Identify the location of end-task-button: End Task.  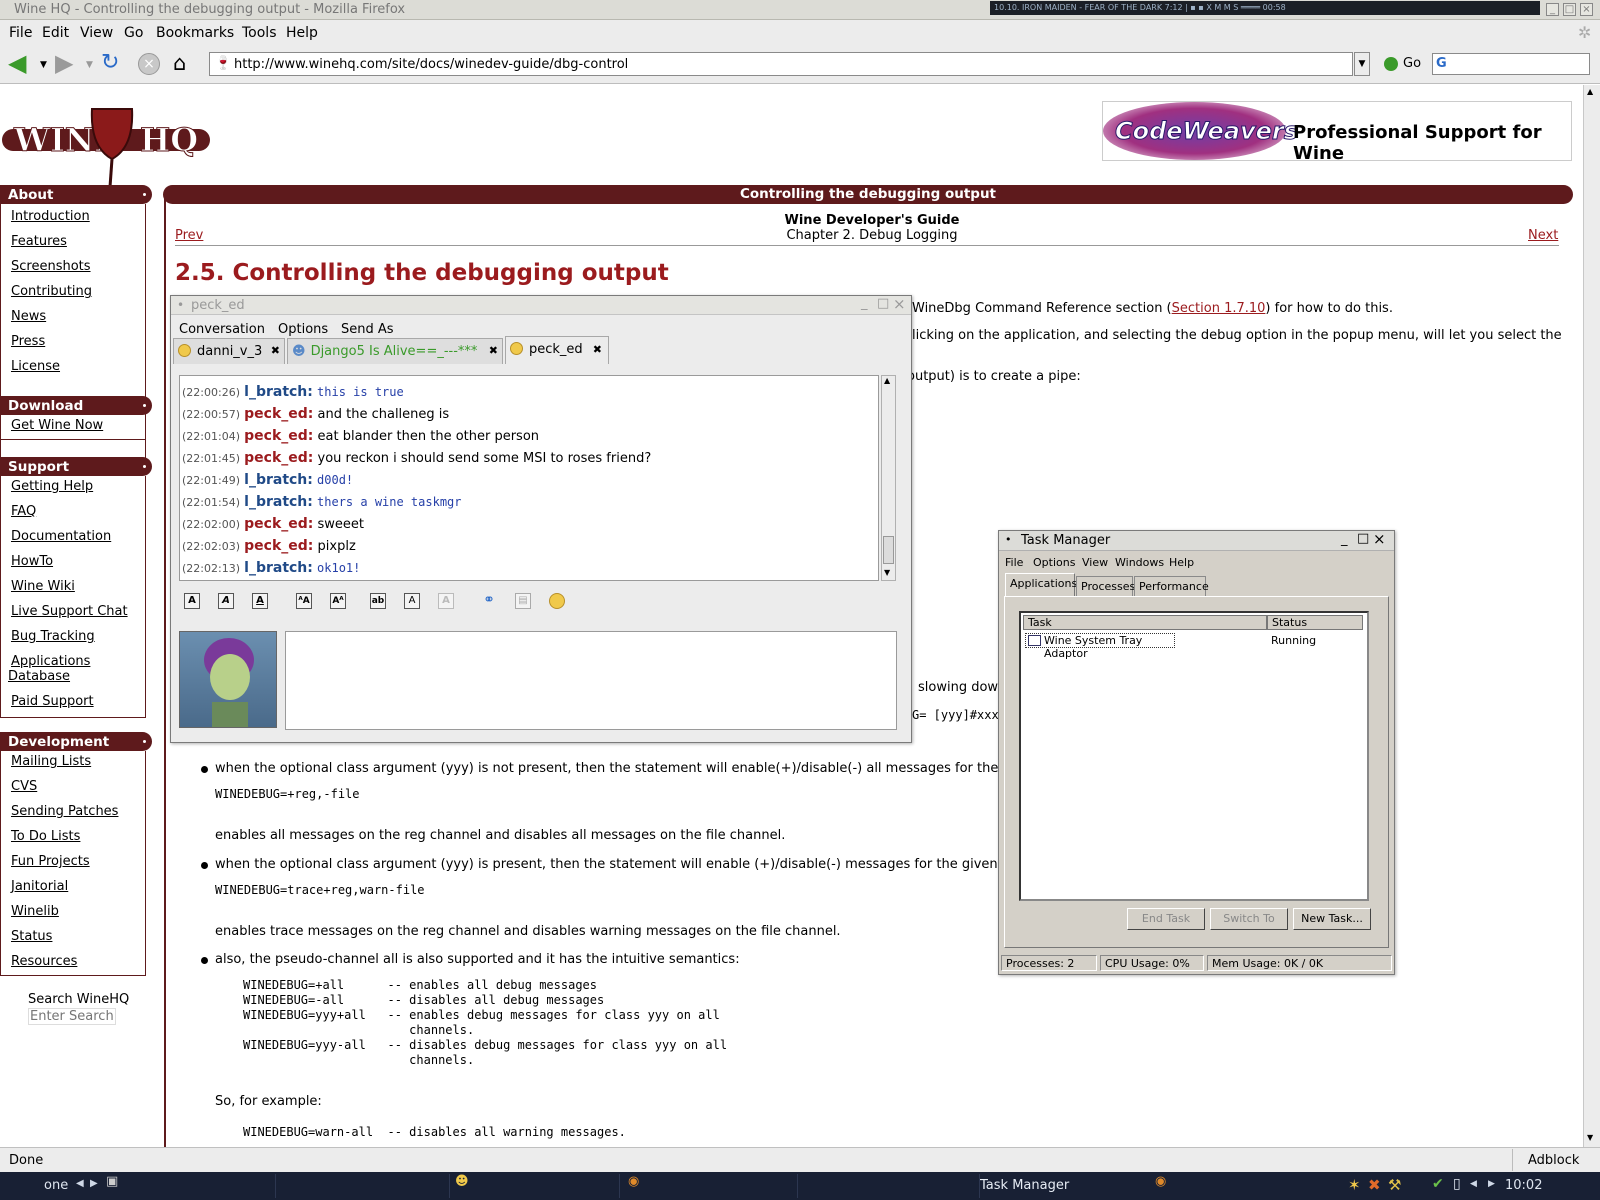
(1166, 919).